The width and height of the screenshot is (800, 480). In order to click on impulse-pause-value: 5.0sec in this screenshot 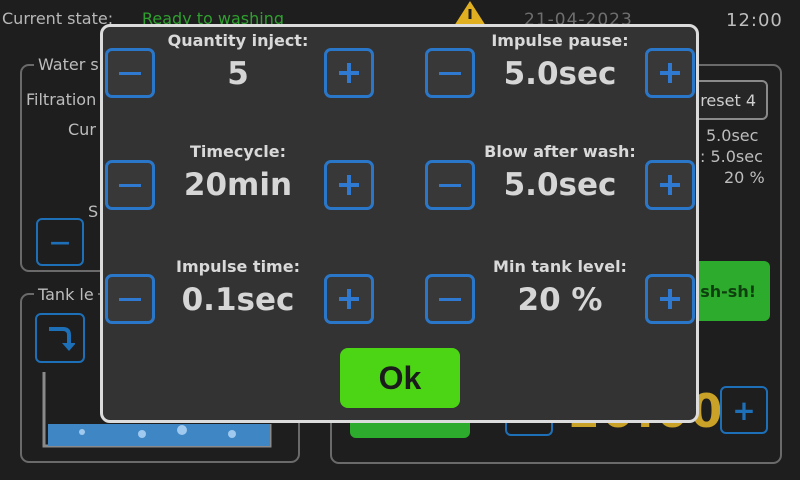, I will do `click(560, 74)`.